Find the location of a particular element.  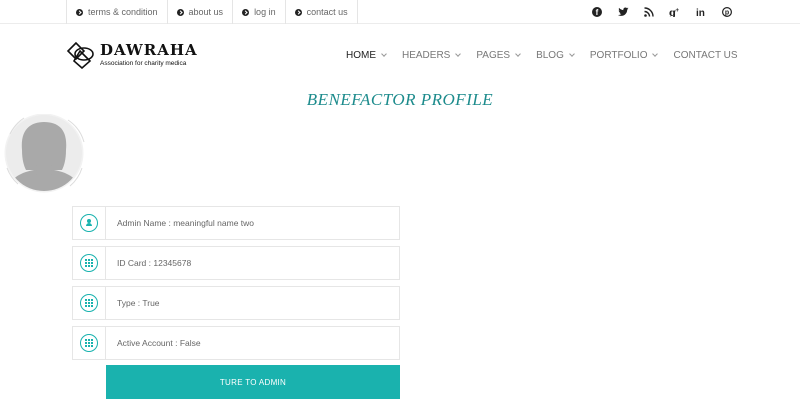

nav-item-label: PORTFOLIO is located at coordinates (618, 55).